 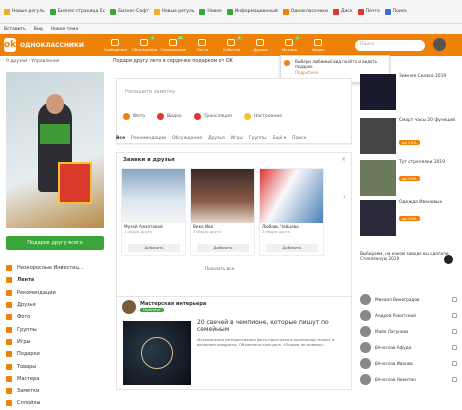 What do you see at coordinates (134, 116) in the screenshot?
I see `action-photo: Фото` at bounding box center [134, 116].